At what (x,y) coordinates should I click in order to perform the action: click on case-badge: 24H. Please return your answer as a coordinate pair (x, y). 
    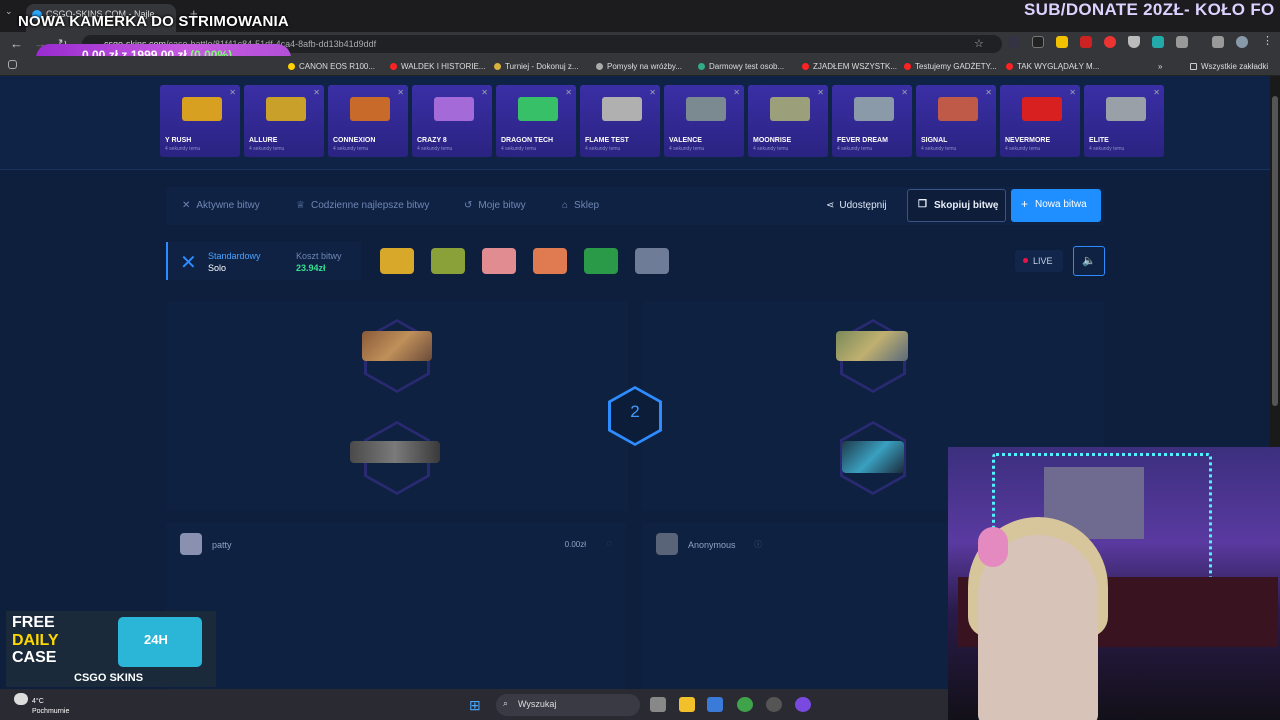
    Looking at the image, I should click on (156, 639).